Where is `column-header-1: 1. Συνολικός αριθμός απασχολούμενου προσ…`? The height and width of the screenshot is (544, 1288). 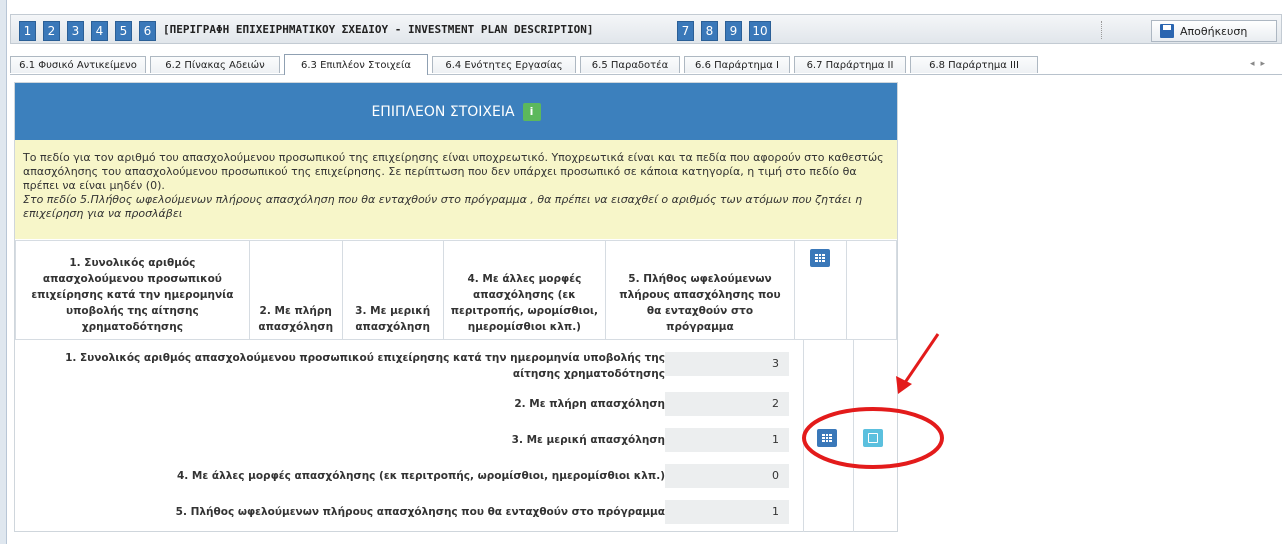 column-header-1: 1. Συνολικός αριθμός απασχολούμενου προσ… is located at coordinates (132, 290).